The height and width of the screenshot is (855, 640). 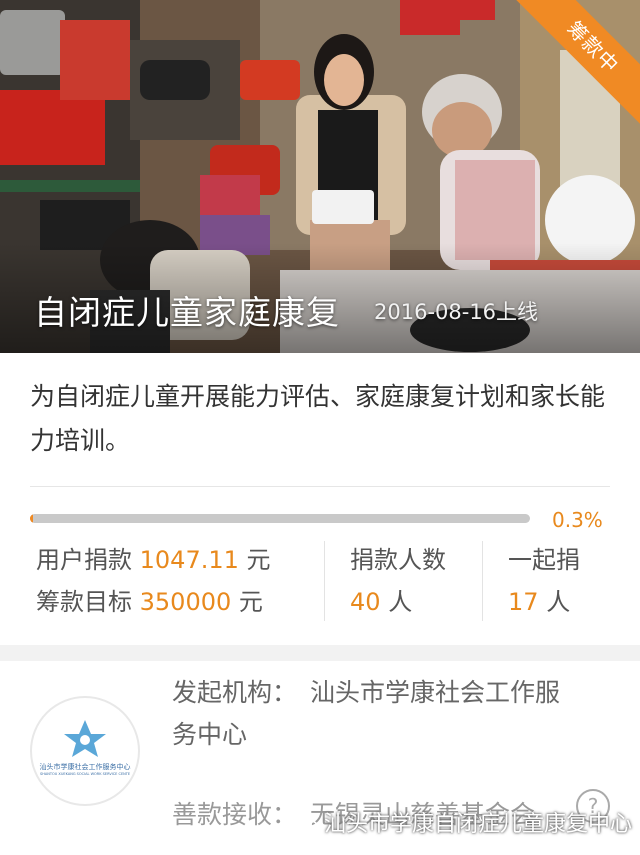 I want to click on status-ribbon-wrap: 筹款中, so click(x=575, y=65).